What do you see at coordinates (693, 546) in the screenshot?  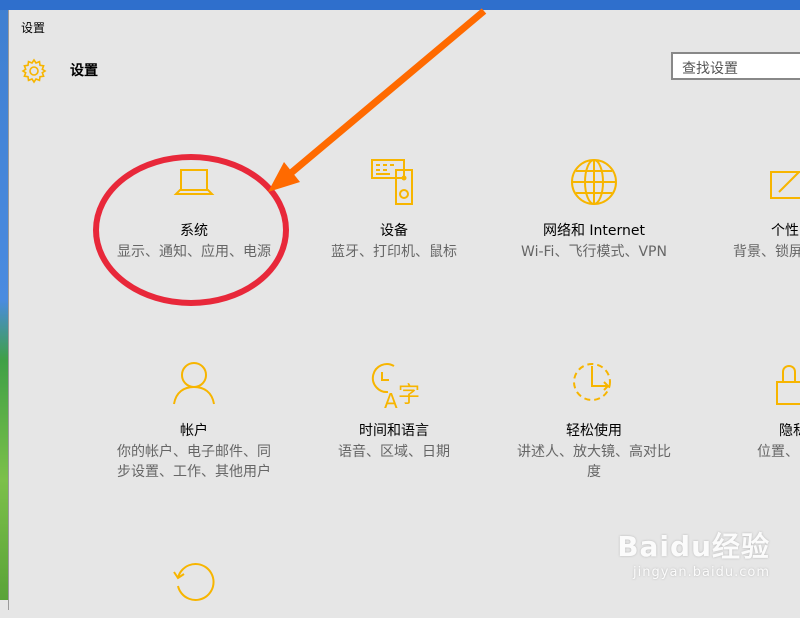 I see `watermark-logo: Baidu经验` at bounding box center [693, 546].